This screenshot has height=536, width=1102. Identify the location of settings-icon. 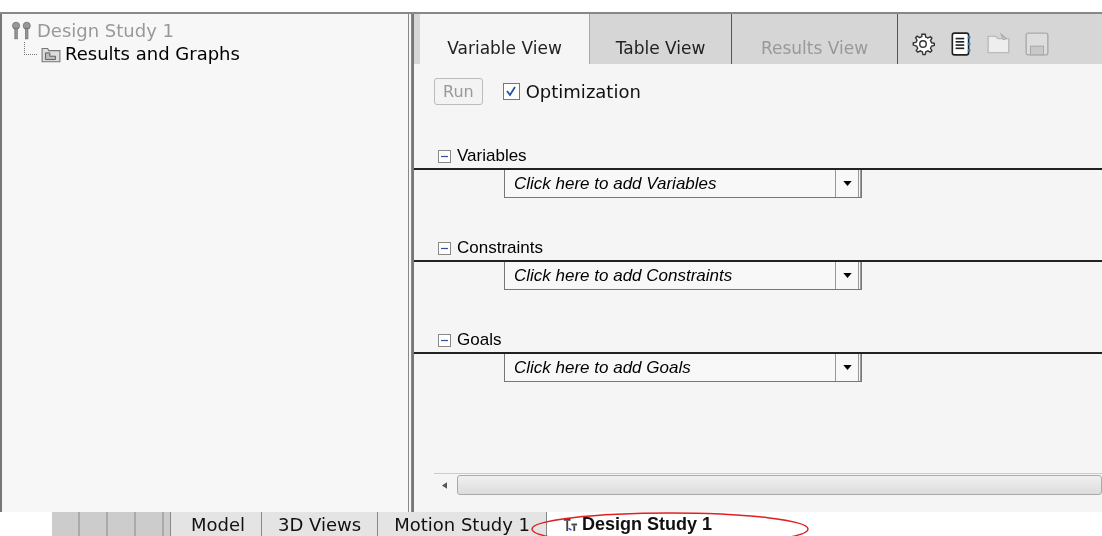
(923, 44).